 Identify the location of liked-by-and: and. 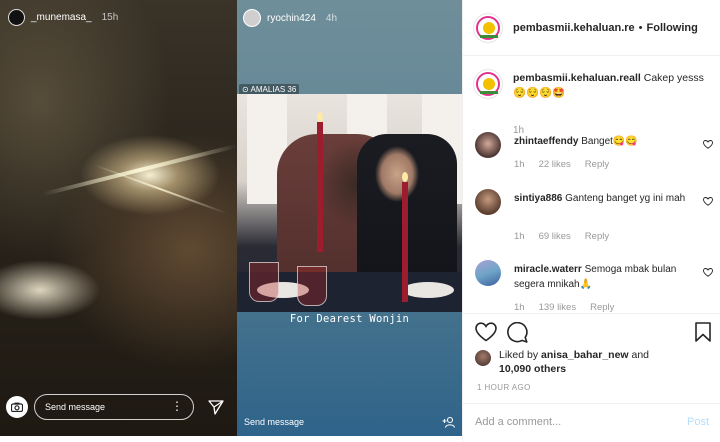
(640, 355).